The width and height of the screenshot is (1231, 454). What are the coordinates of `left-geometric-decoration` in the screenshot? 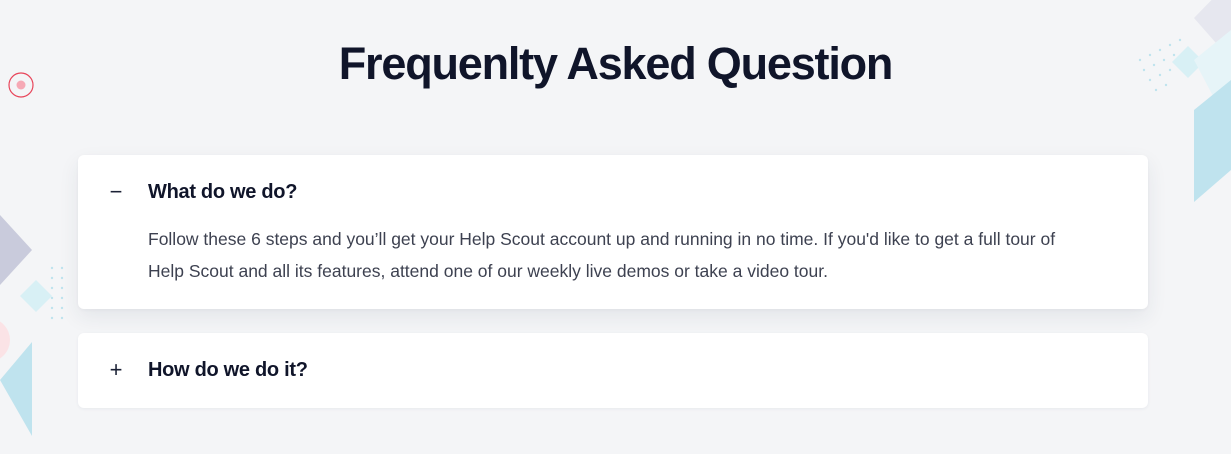 It's located at (32, 325).